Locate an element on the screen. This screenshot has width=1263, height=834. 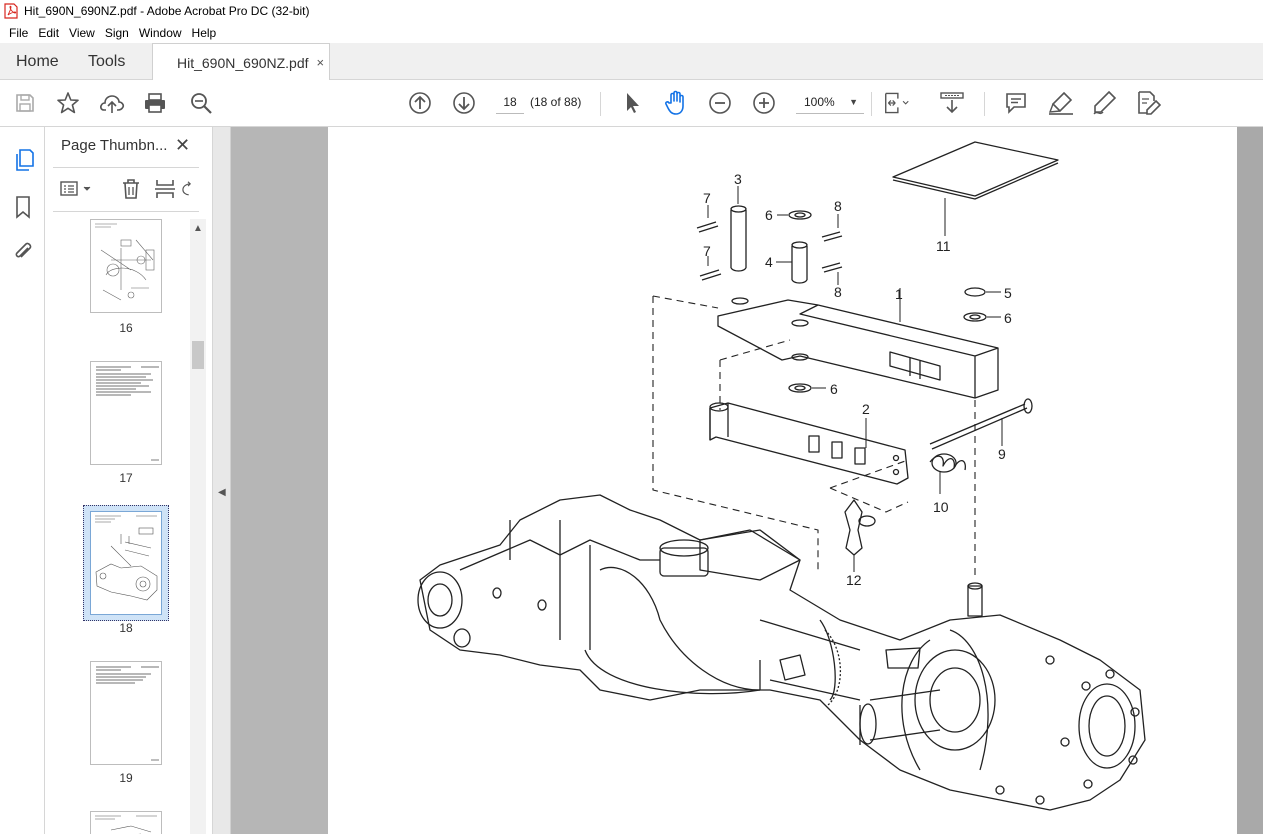
thumbnail-label: 16 is located at coordinates (126, 328).